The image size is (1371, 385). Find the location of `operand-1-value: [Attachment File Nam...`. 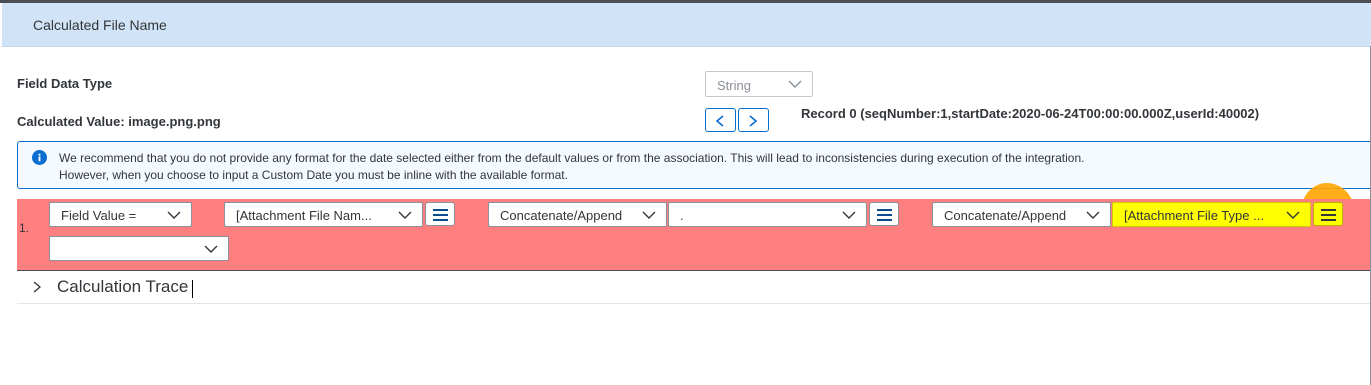

operand-1-value: [Attachment File Nam... is located at coordinates (304, 215).